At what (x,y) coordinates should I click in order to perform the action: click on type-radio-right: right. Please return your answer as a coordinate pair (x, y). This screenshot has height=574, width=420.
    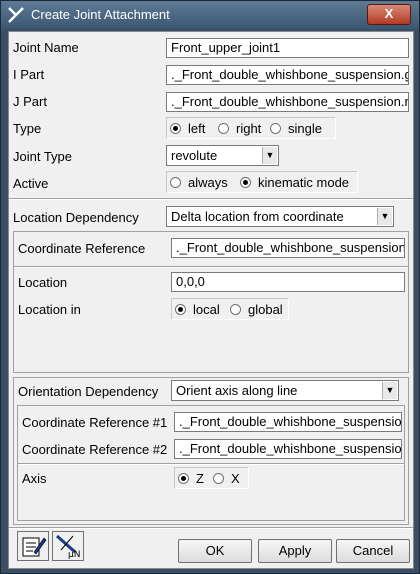
    Looking at the image, I should click on (239, 128).